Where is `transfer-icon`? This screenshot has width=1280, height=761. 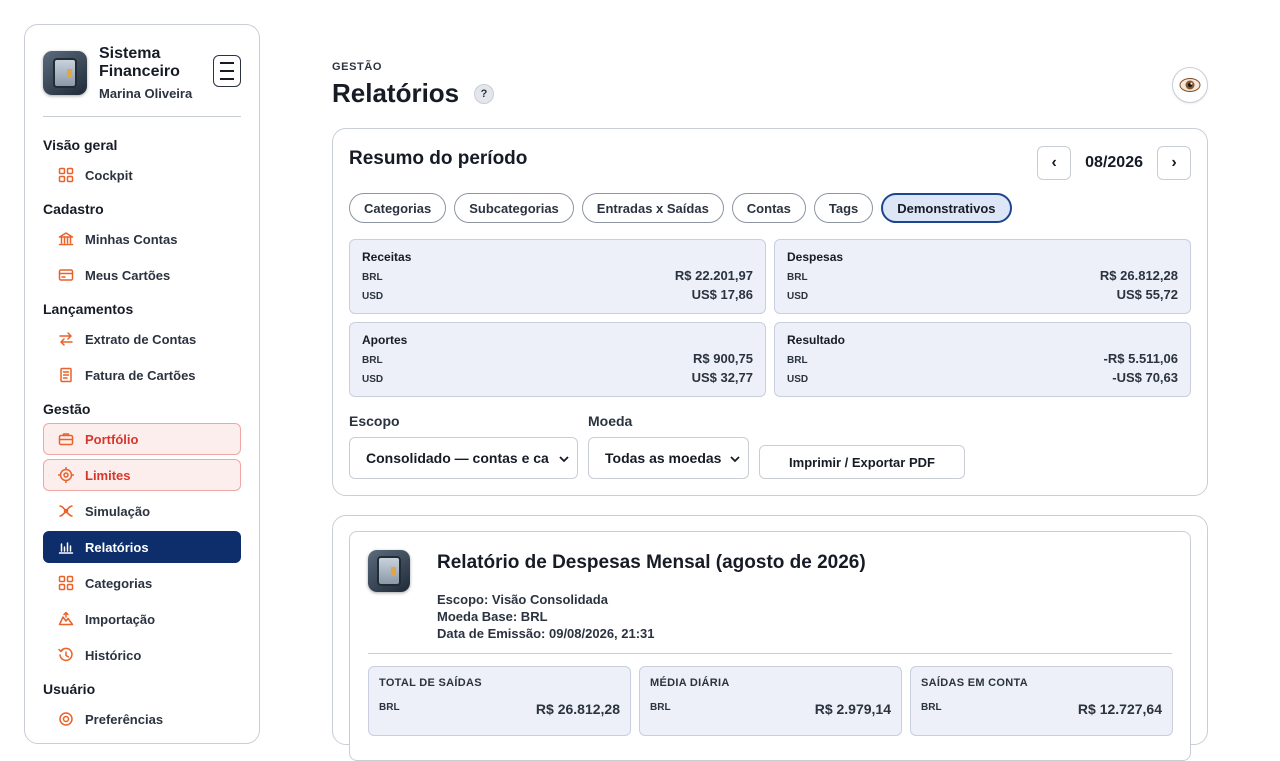
transfer-icon is located at coordinates (66, 339).